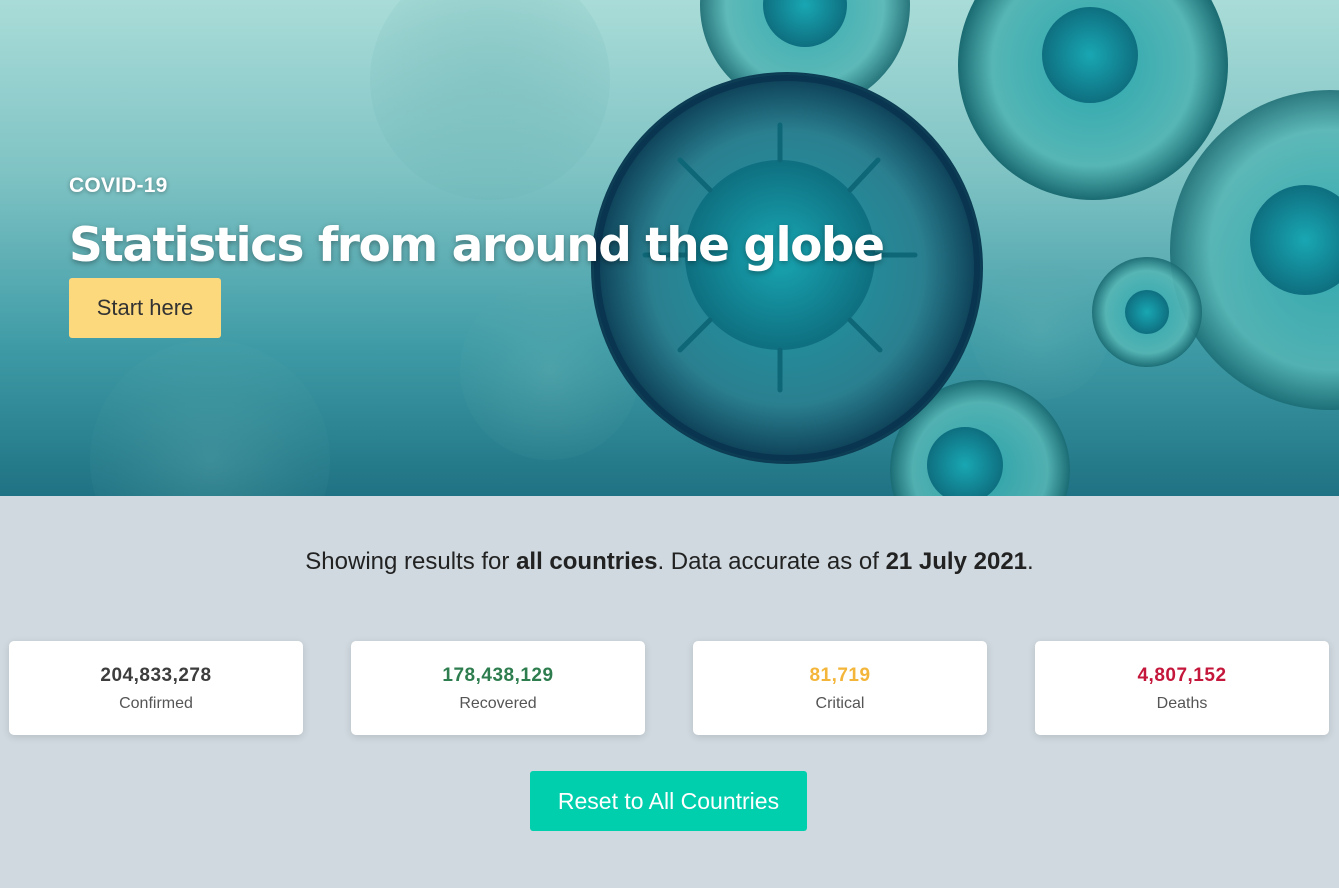 This screenshot has height=888, width=1339. What do you see at coordinates (477, 245) in the screenshot?
I see `hero-headline: Statistics from around the globe` at bounding box center [477, 245].